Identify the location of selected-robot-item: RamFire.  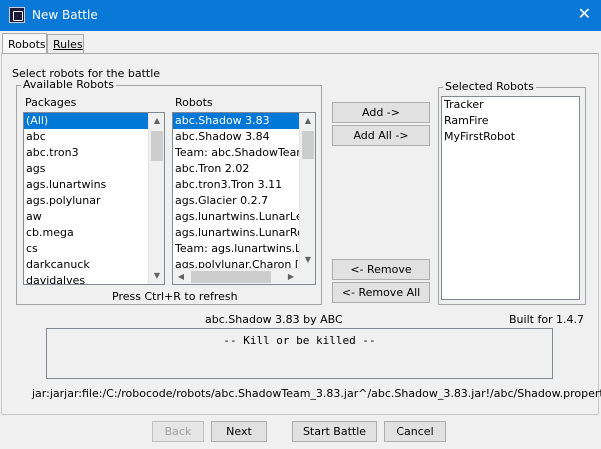
(510, 121).